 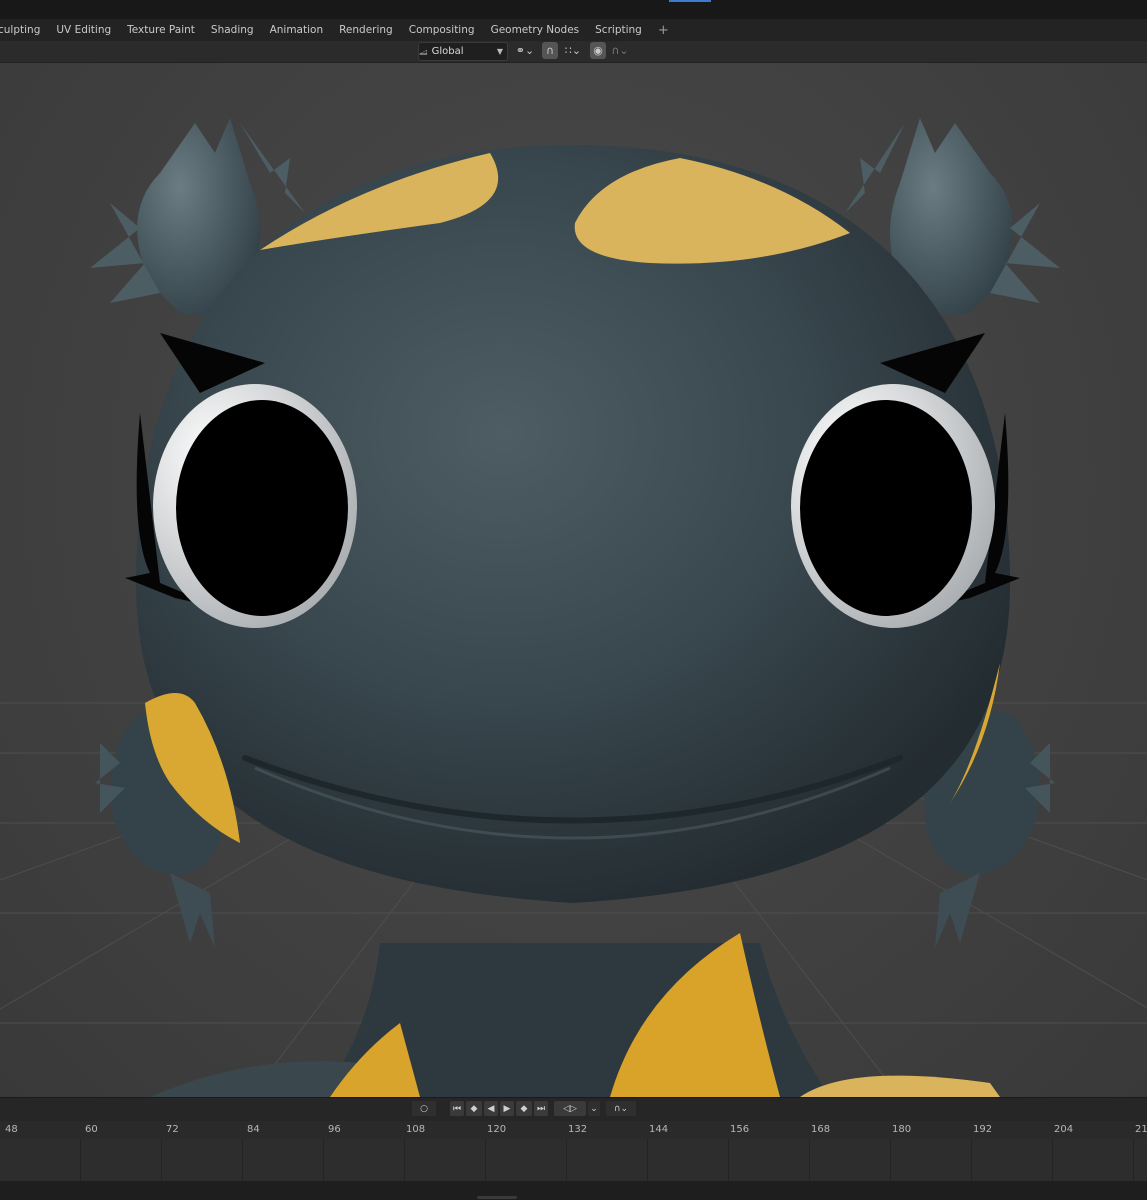 I want to click on snap-toggle: ∩, so click(x=550, y=50).